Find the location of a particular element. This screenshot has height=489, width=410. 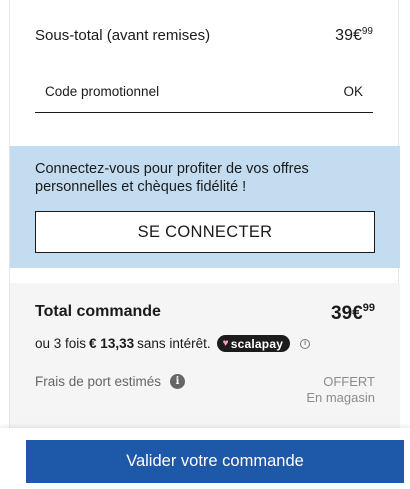

promo-code-field: Code promotionnel OK is located at coordinates (204, 98).